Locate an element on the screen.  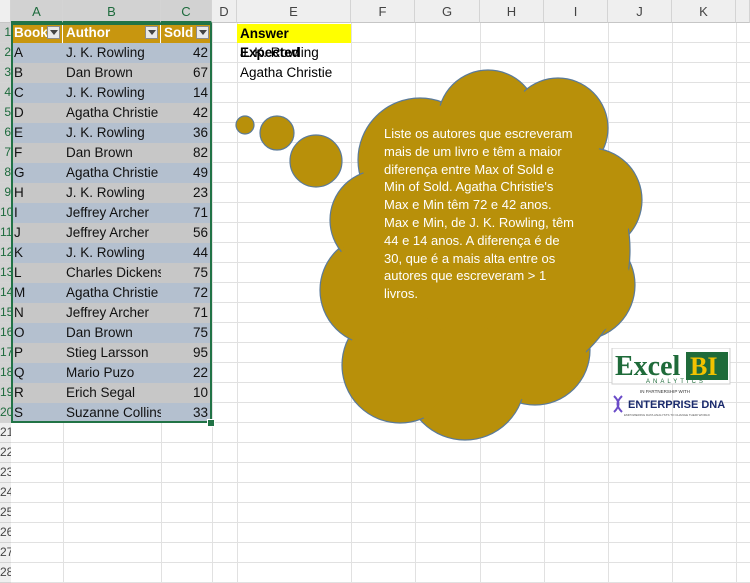
author-cell: Suzanne Collins is located at coordinates (112, 413).